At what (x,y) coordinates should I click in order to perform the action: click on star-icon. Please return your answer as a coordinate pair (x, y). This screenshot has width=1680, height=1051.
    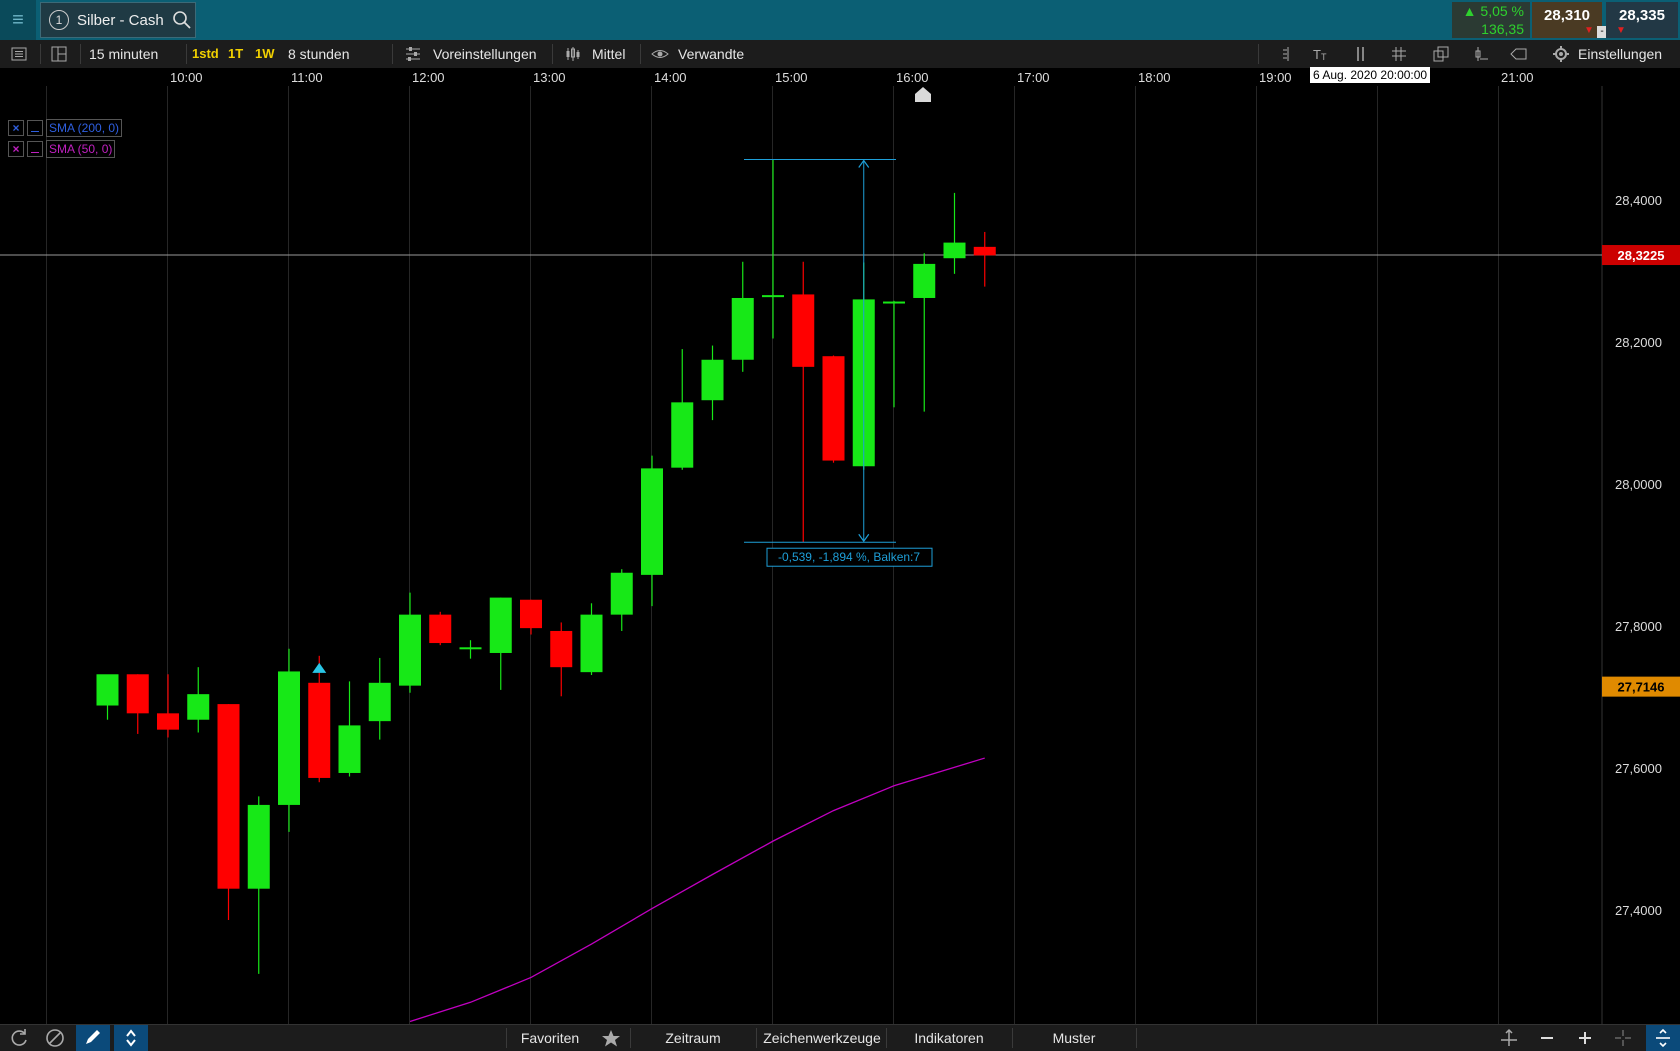
    Looking at the image, I should click on (611, 1038).